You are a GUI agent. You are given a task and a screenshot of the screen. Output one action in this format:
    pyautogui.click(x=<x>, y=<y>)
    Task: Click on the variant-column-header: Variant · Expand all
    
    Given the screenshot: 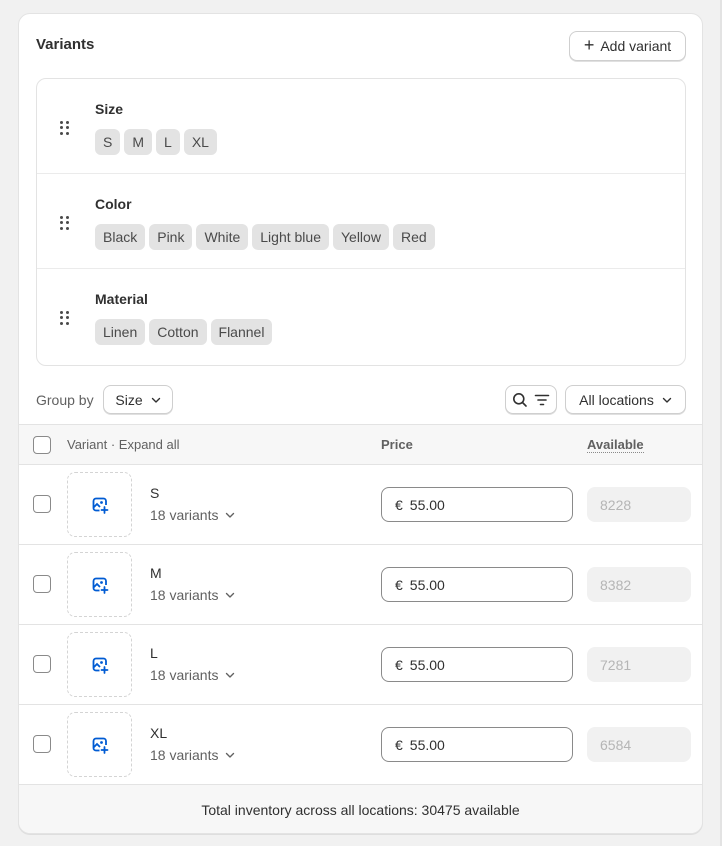 What is the action you would take?
    pyautogui.click(x=123, y=444)
    